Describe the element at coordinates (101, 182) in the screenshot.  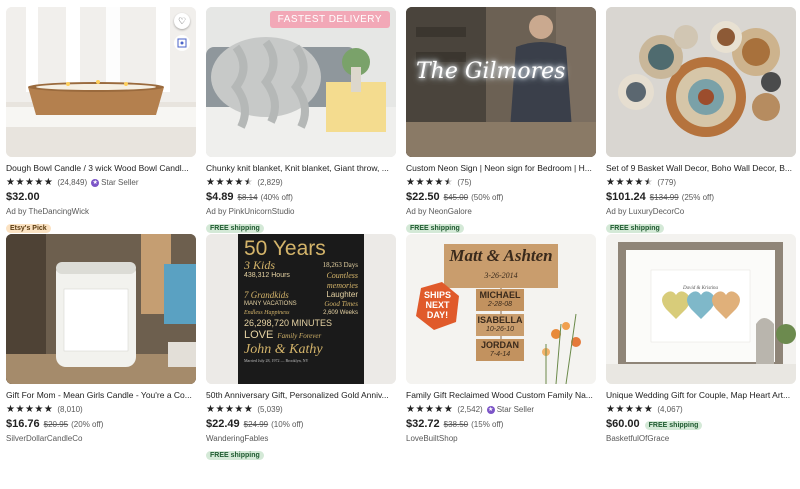
I see `rating-row: ★ ★ ★ ★ ★ (24,849) ★ Star Seller` at that location.